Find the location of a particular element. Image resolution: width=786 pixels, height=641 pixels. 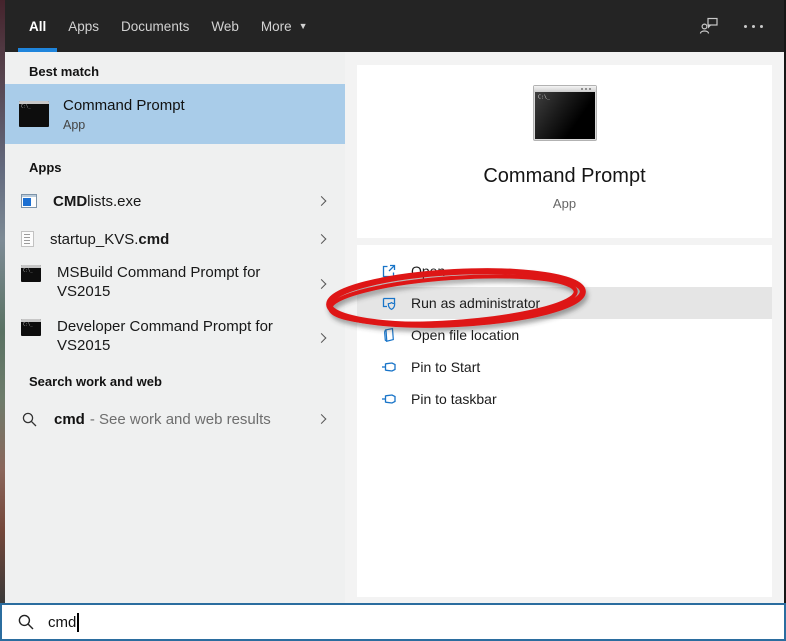

action-label: Run as administrator is located at coordinates (476, 303).